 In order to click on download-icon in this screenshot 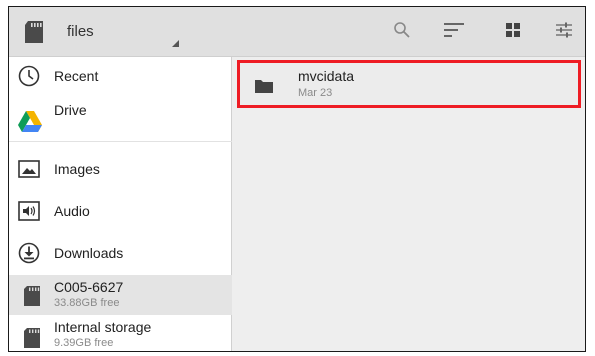, I will do `click(29, 255)`.